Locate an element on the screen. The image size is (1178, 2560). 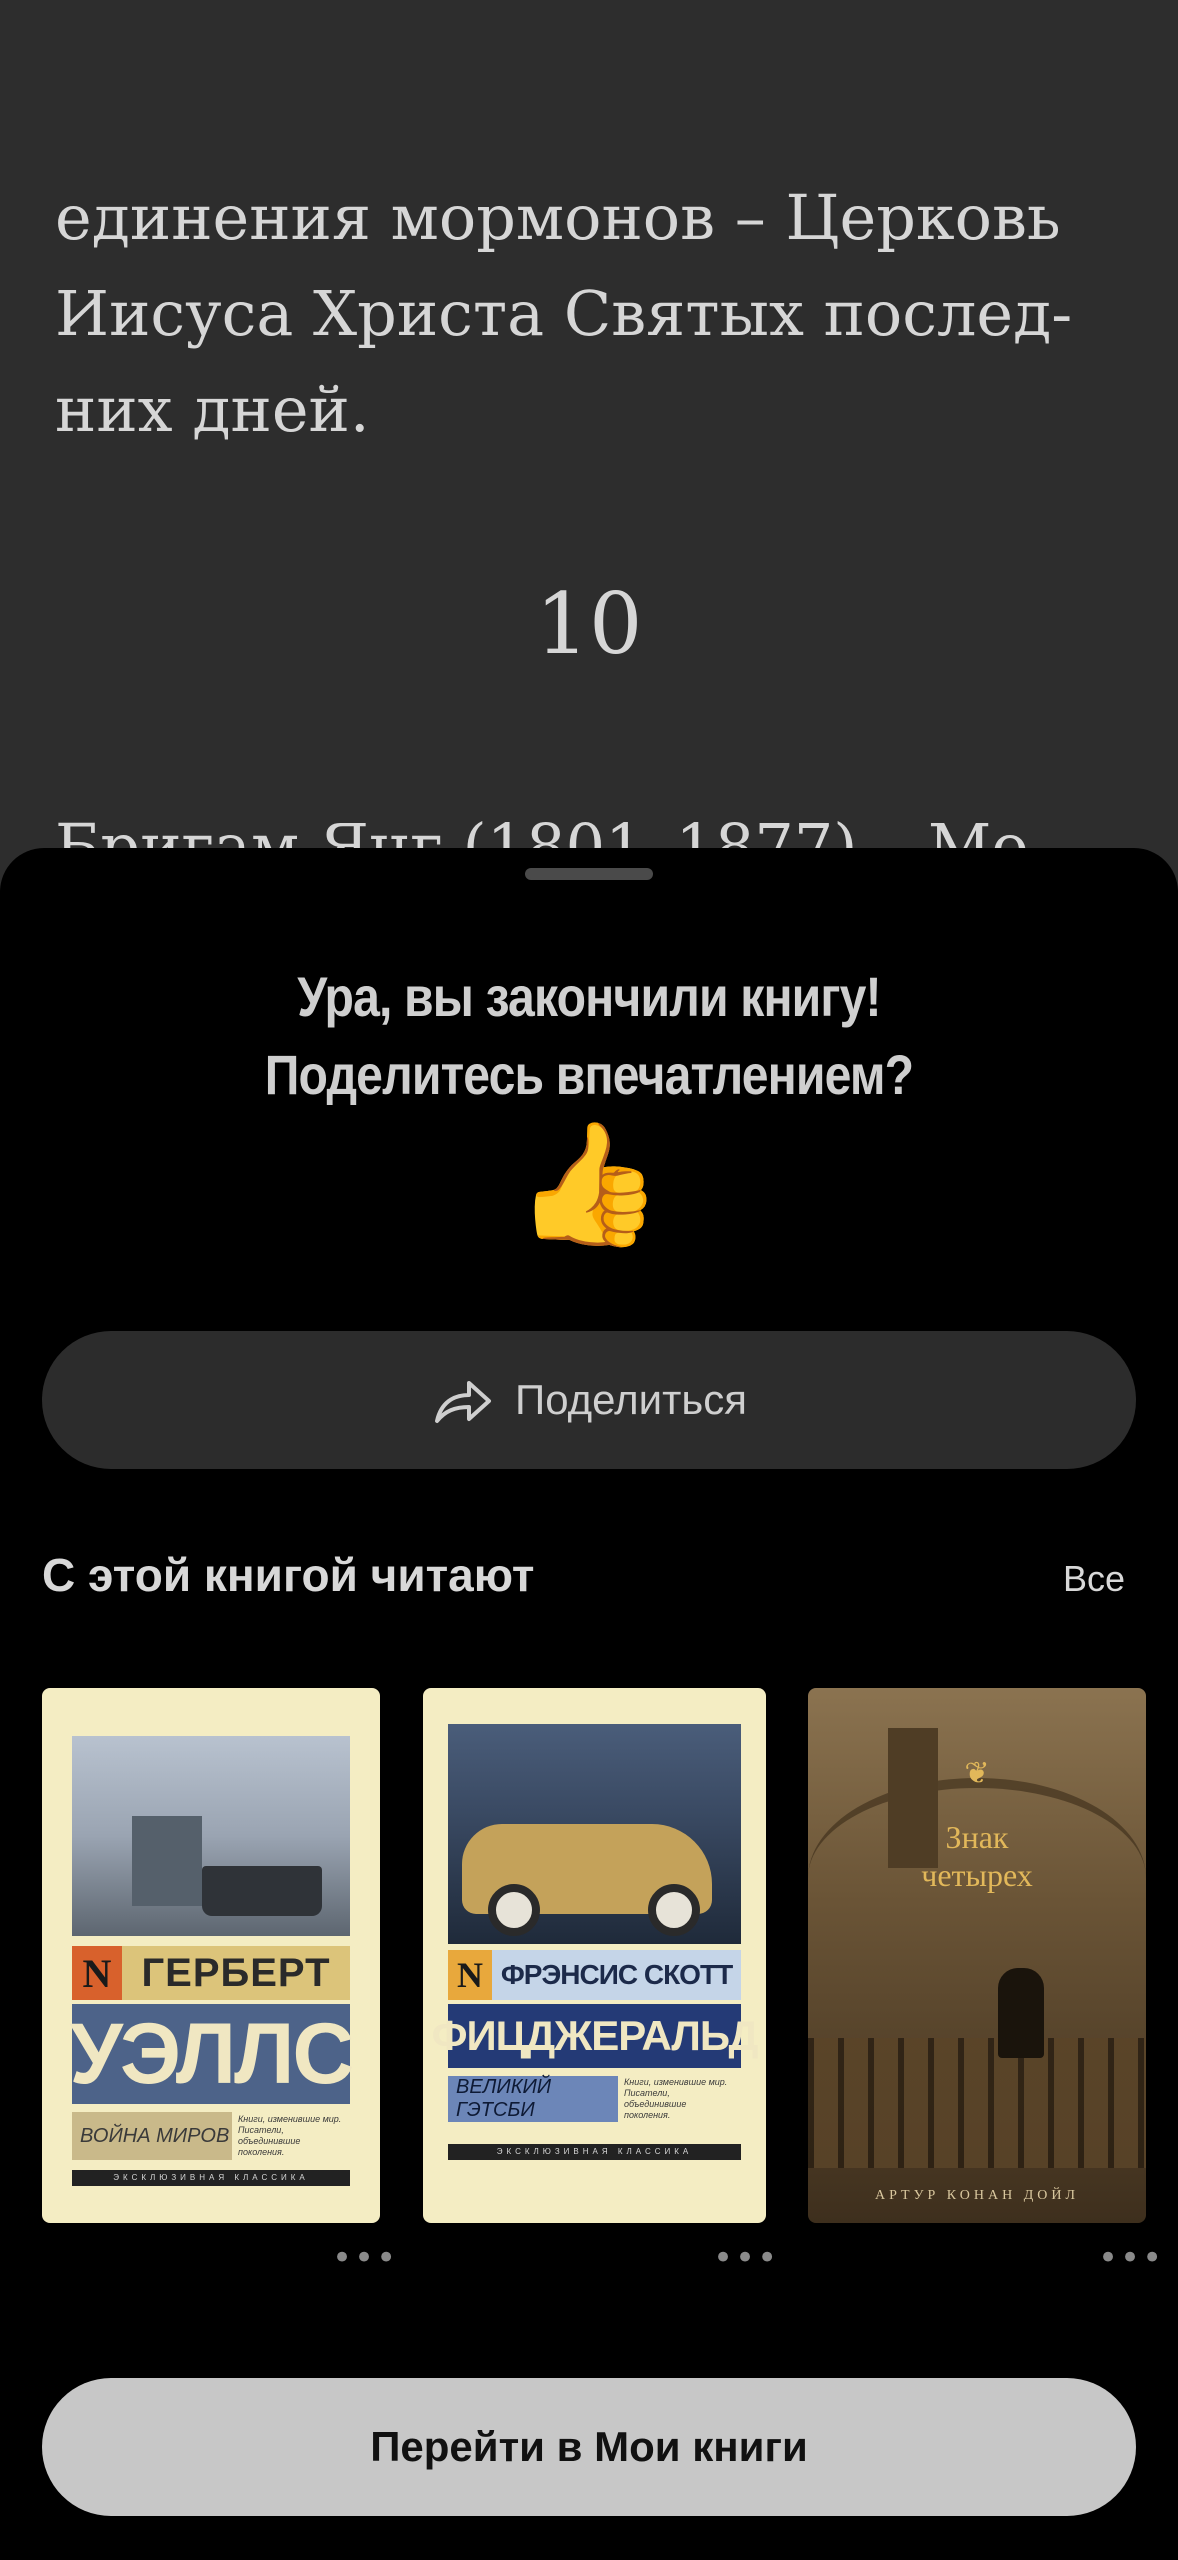
cover-ornament-icon: ❦ is located at coordinates (977, 1773).